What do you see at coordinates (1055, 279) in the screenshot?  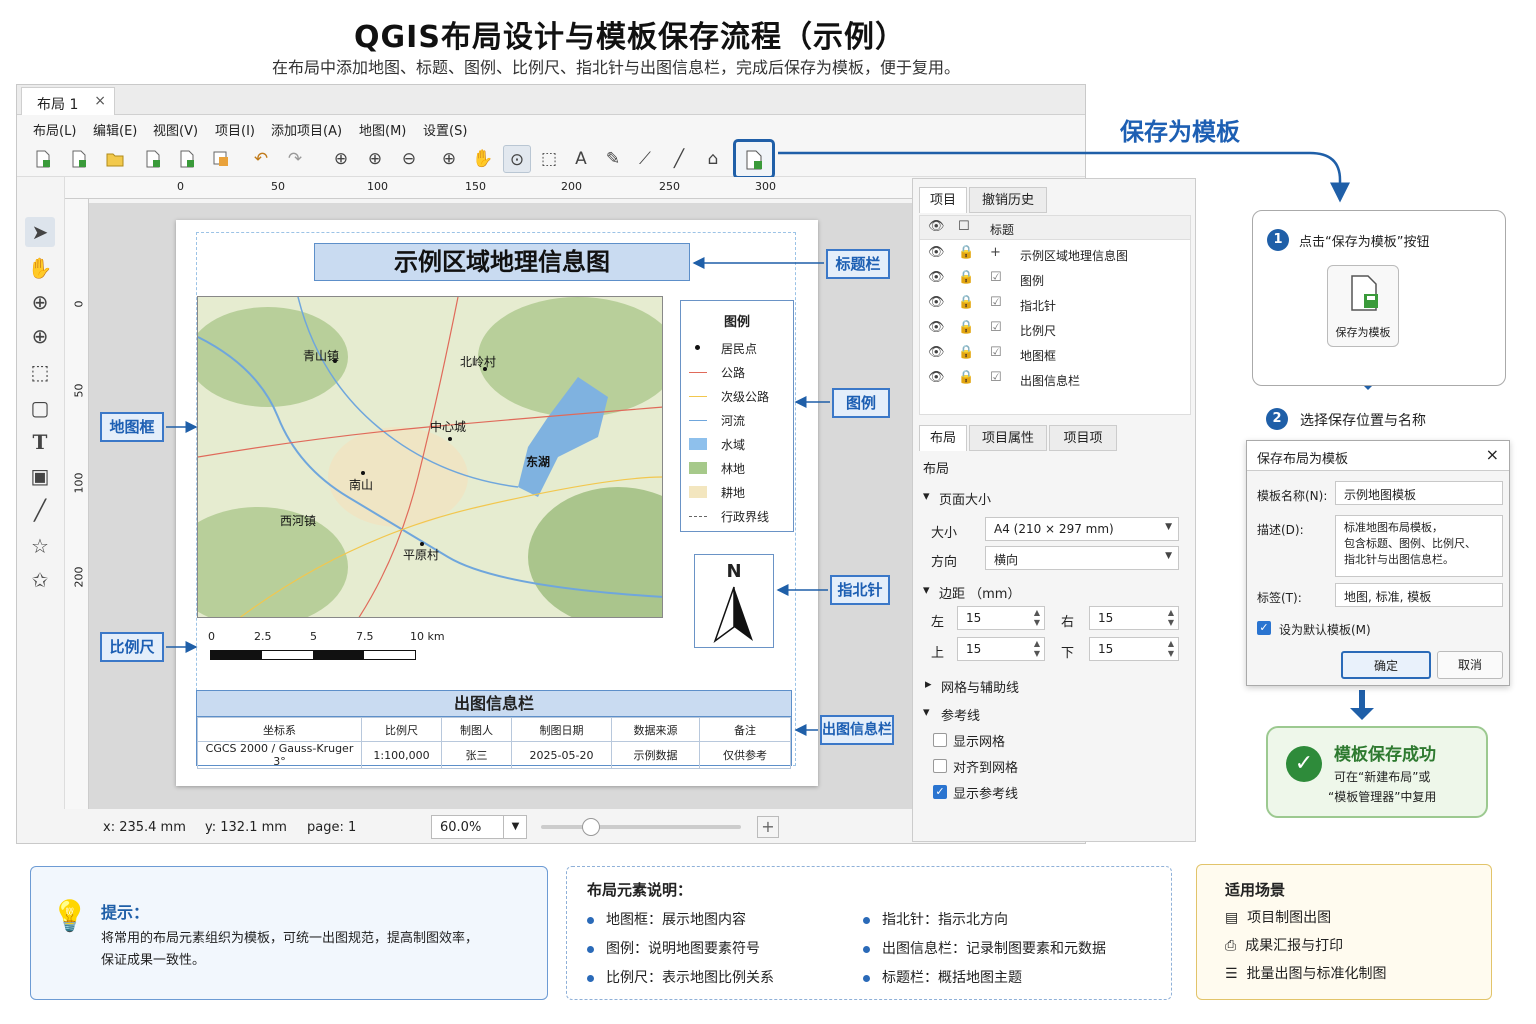 I see `list-item: 👁 🔒 ☑ 图例` at bounding box center [1055, 279].